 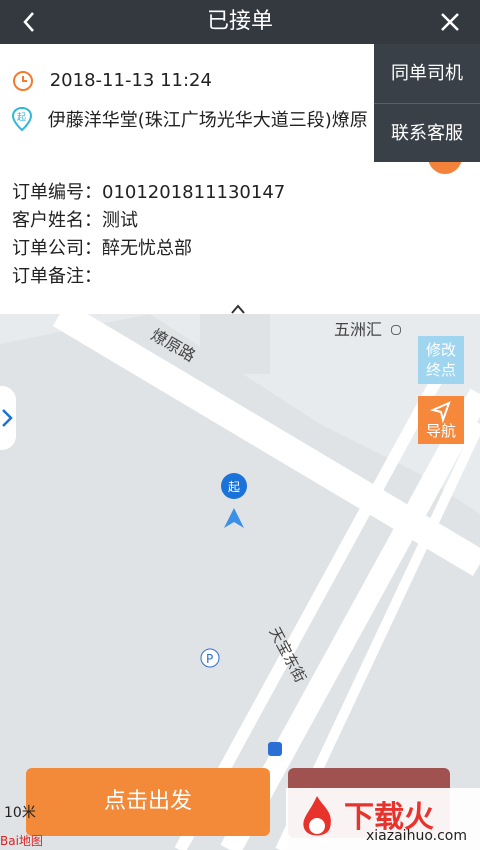 I want to click on chevron-up-icon, so click(x=238, y=309).